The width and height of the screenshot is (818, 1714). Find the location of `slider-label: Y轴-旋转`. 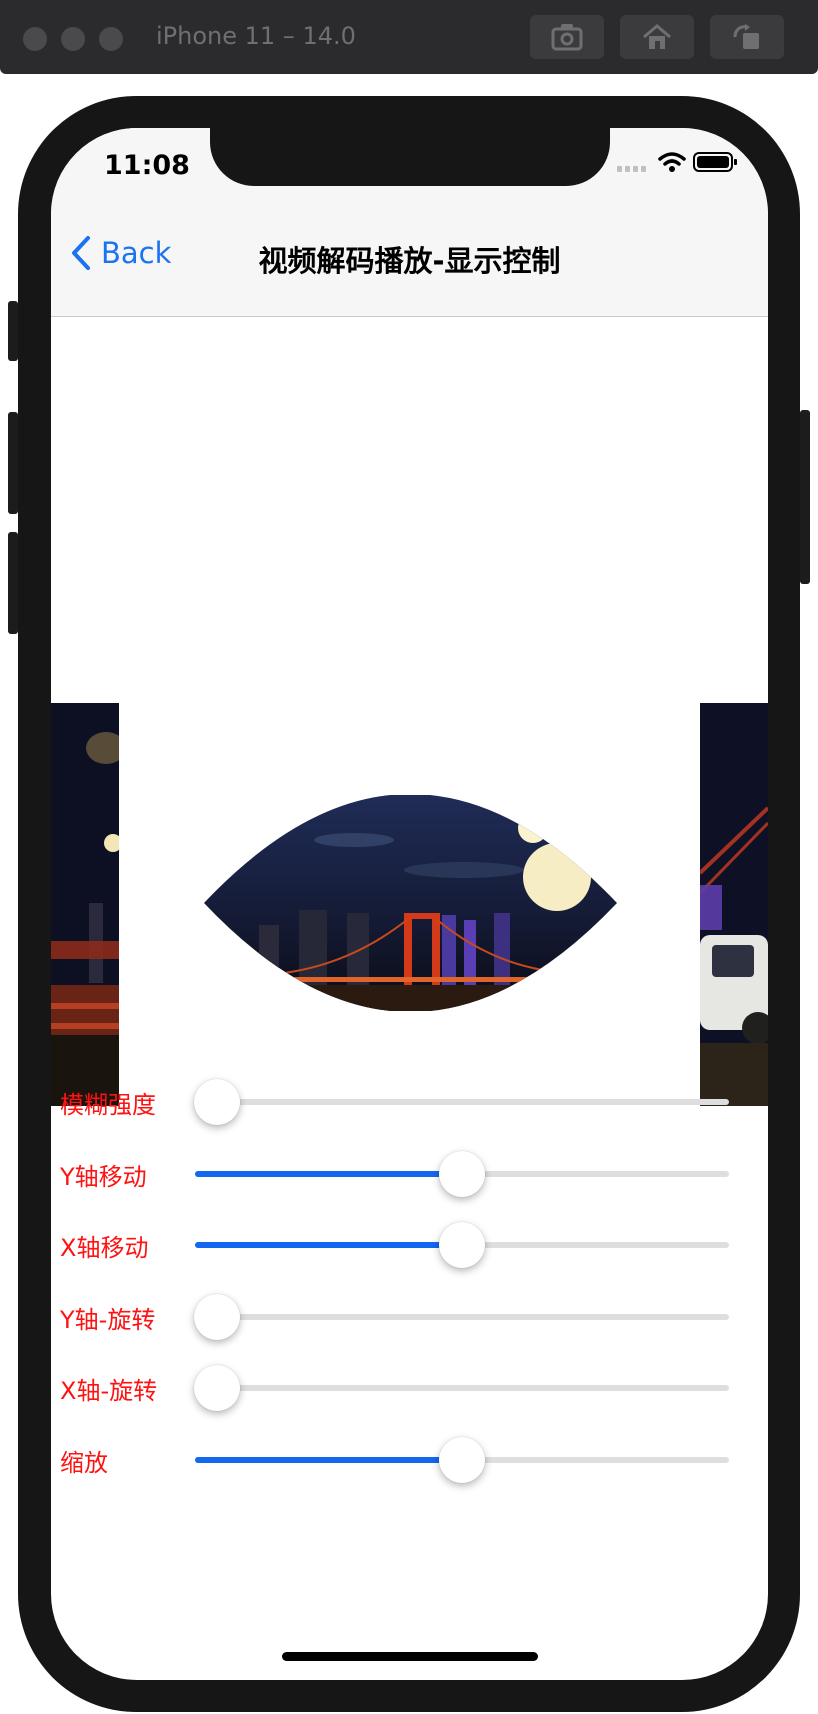

slider-label: Y轴-旋转 is located at coordinates (108, 1320).